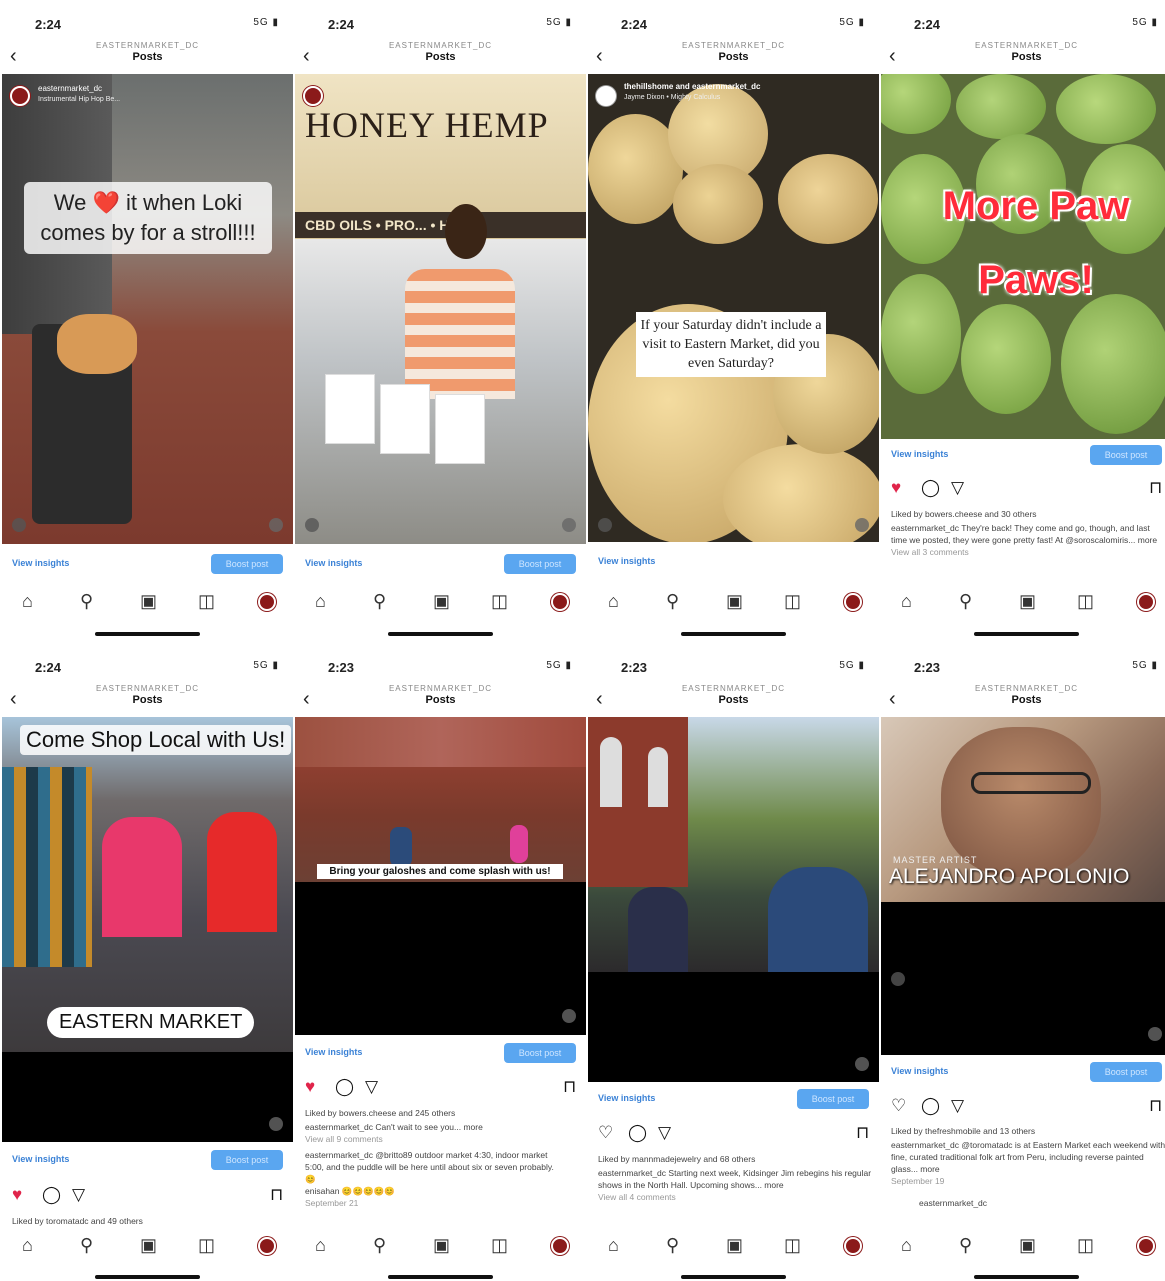 This screenshot has height=1281, width=1165. Describe the element at coordinates (898, 1106) in the screenshot. I see `heart-icon: ♡` at that location.